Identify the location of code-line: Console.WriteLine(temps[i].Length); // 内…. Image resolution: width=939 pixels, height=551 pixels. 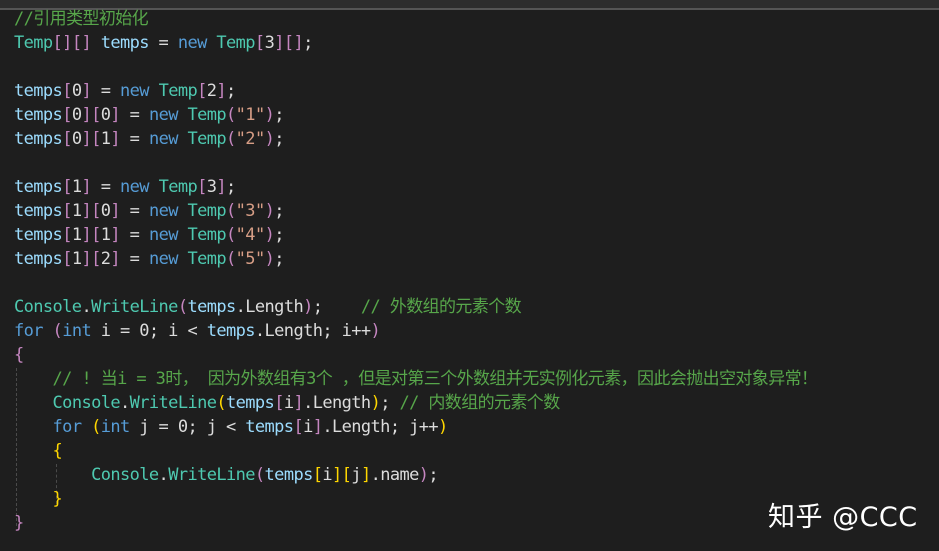
(415, 403).